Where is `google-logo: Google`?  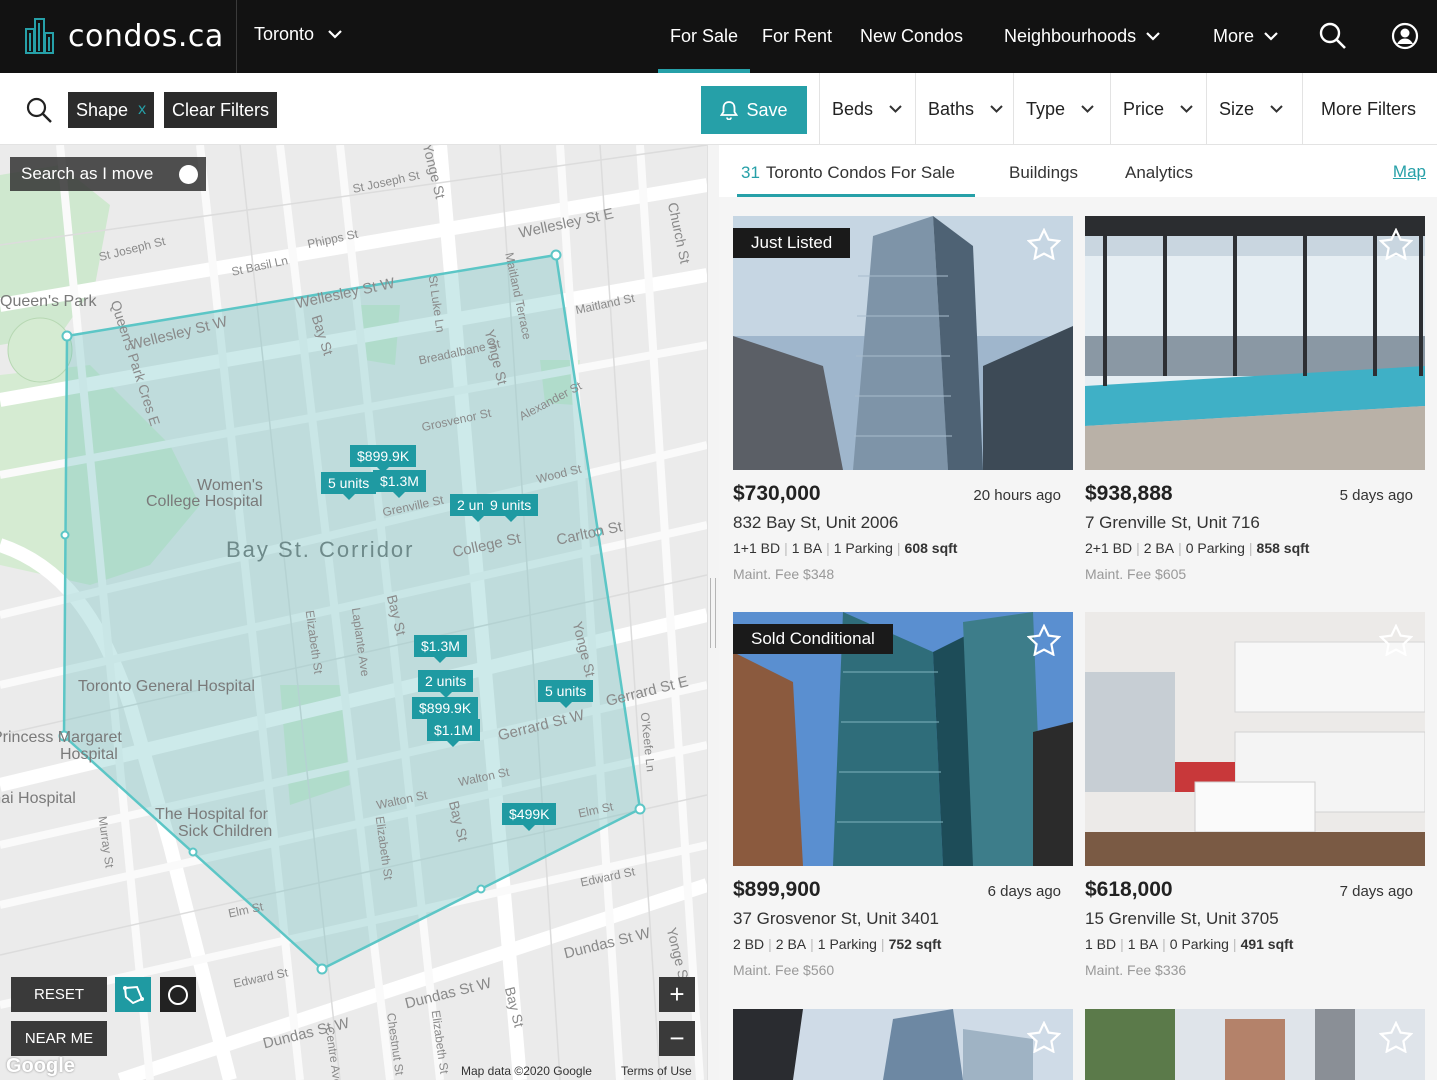
google-logo: Google is located at coordinates (40, 1066).